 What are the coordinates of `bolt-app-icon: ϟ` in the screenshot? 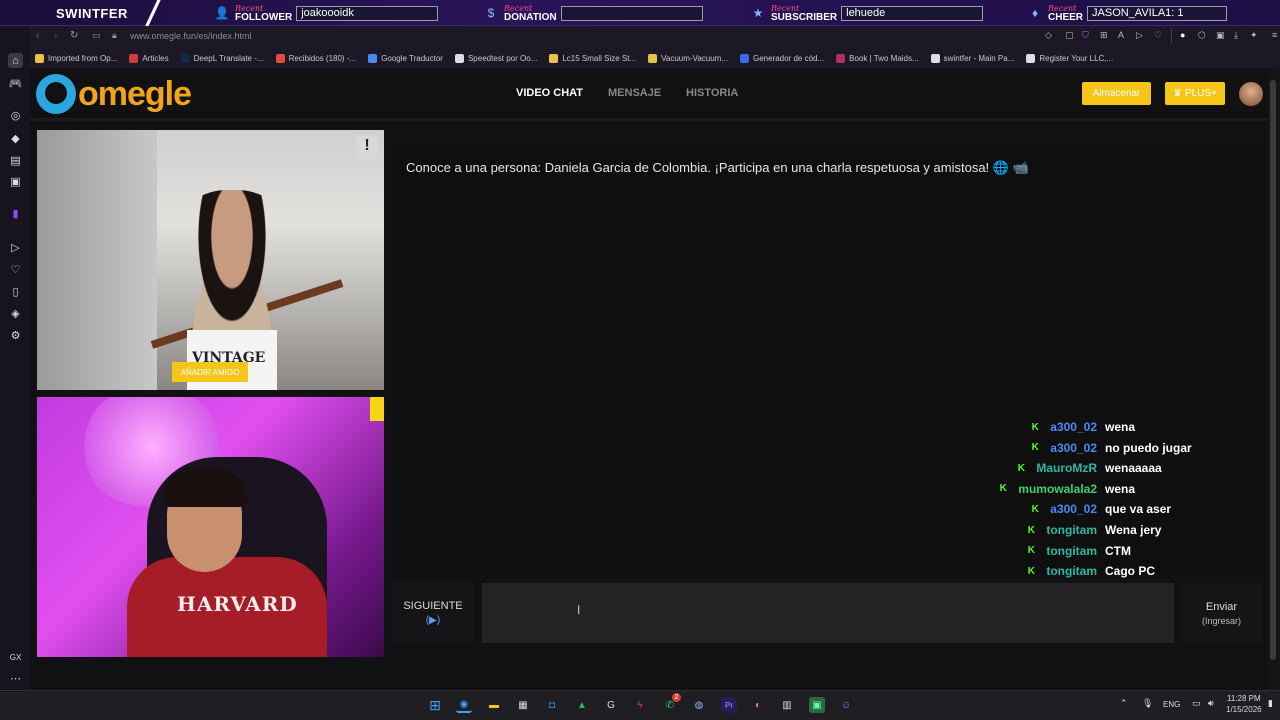 It's located at (640, 705).